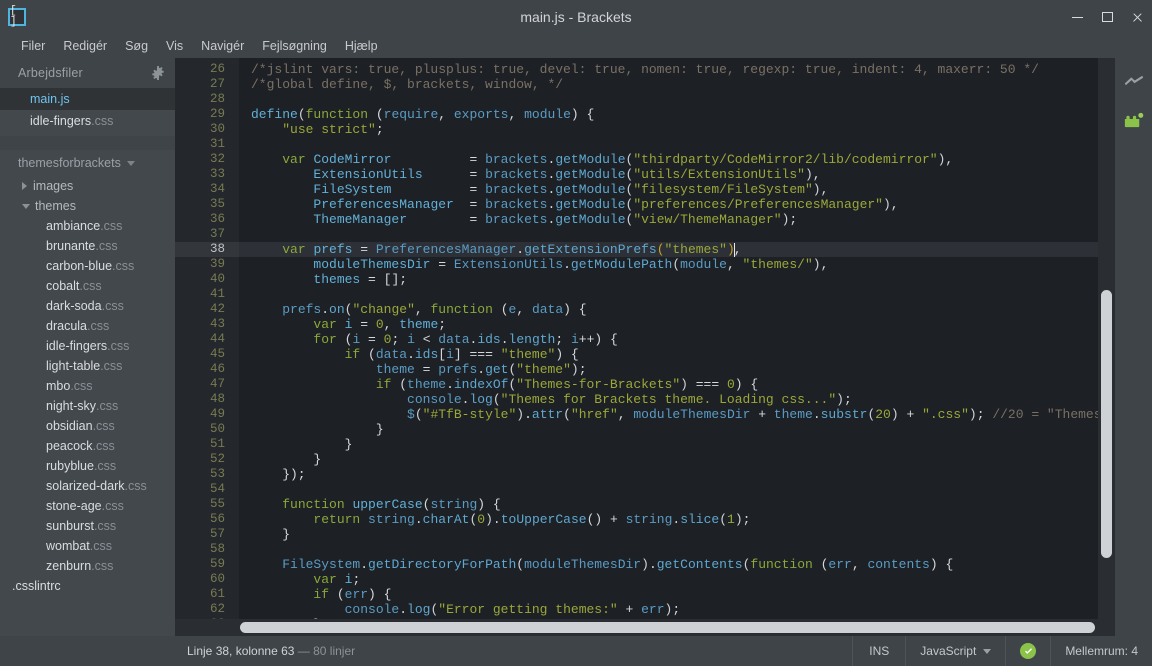 Image resolution: width=1152 pixels, height=666 pixels. I want to click on code-line: 61 if (err) {, so click(645, 594).